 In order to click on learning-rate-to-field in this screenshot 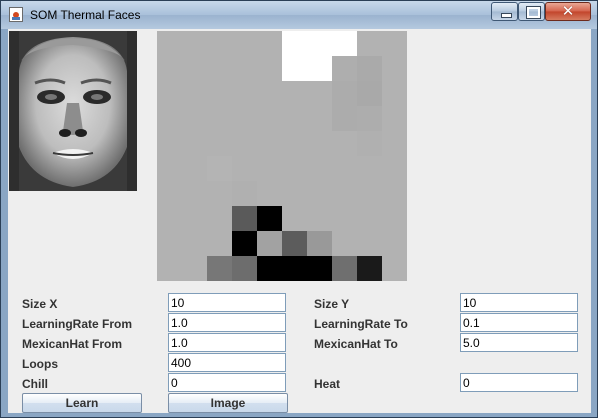, I will do `click(519, 322)`.